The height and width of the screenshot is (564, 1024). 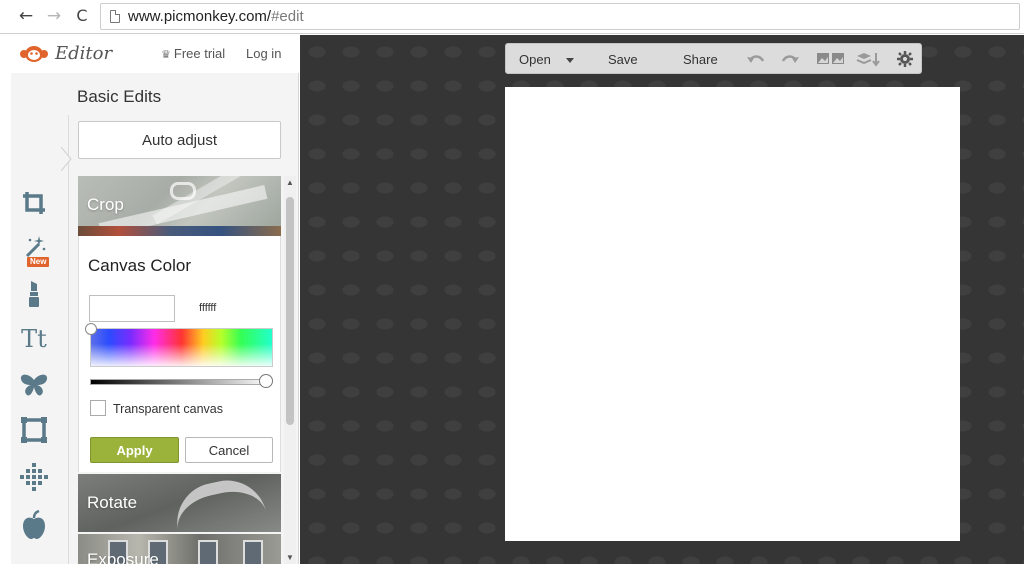 I want to click on canvas-toolbar: Open Save Share, so click(x=713, y=58).